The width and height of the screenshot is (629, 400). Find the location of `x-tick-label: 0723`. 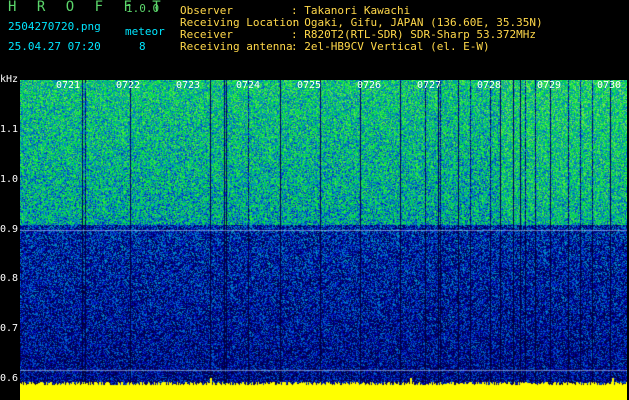

x-tick-label: 0723 is located at coordinates (188, 85).